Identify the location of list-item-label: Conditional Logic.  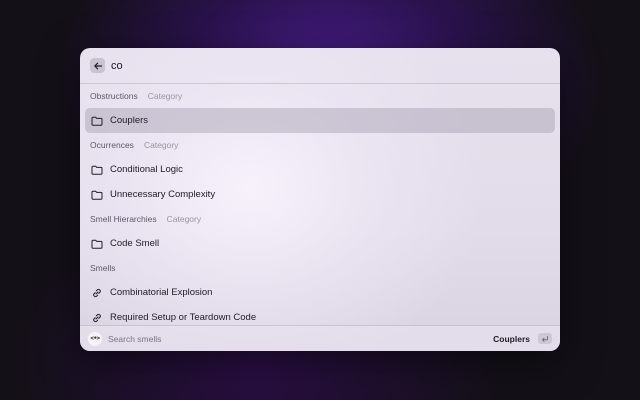
(146, 169).